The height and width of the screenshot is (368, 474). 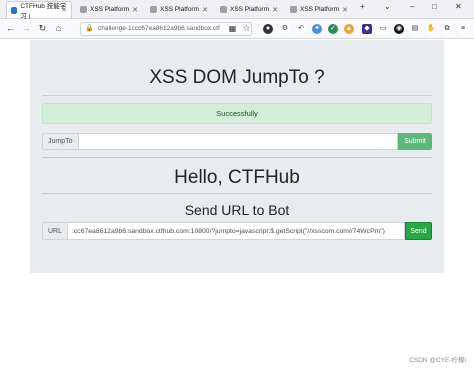 What do you see at coordinates (237, 210) in the screenshot?
I see `send-url-heading: Send URL to Bot` at bounding box center [237, 210].